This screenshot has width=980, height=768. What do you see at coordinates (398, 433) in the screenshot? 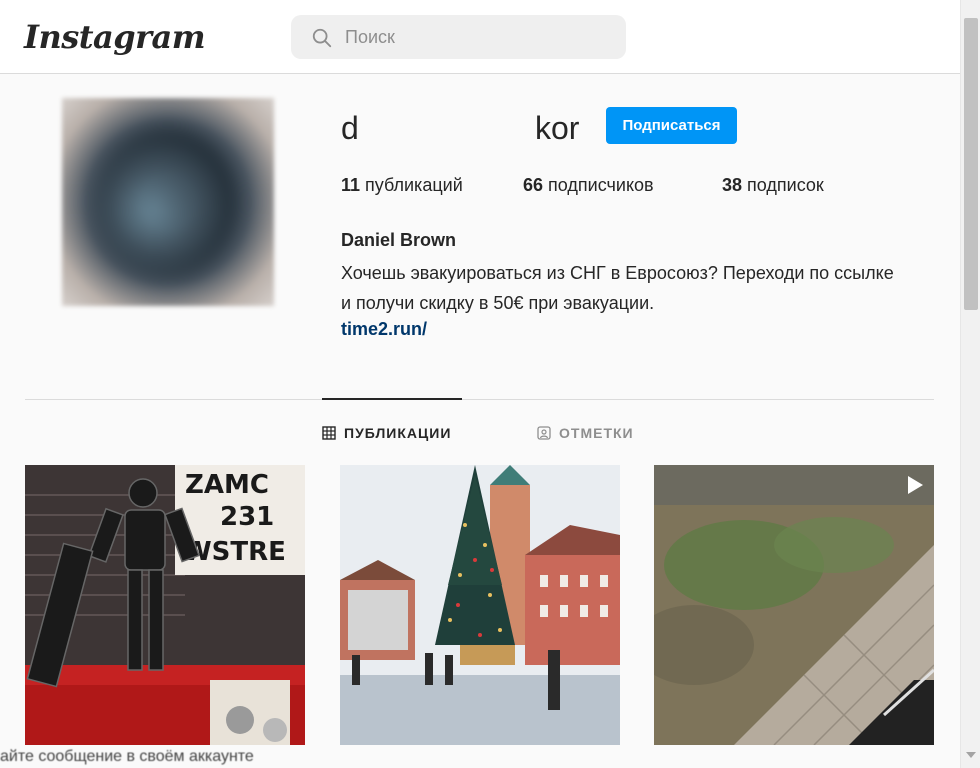
I see `tab-publications-label: ПУБЛИКАЦИИ` at bounding box center [398, 433].